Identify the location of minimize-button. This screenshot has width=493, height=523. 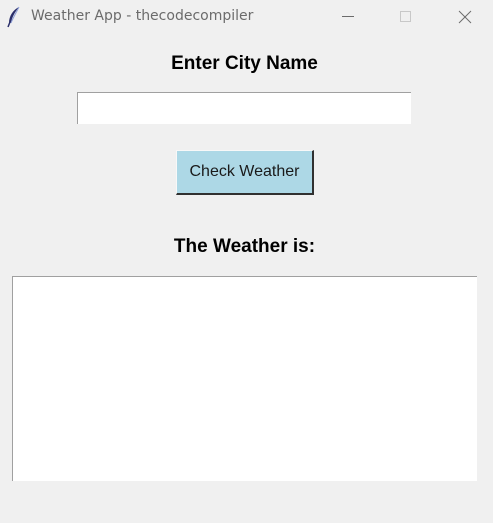
(348, 17).